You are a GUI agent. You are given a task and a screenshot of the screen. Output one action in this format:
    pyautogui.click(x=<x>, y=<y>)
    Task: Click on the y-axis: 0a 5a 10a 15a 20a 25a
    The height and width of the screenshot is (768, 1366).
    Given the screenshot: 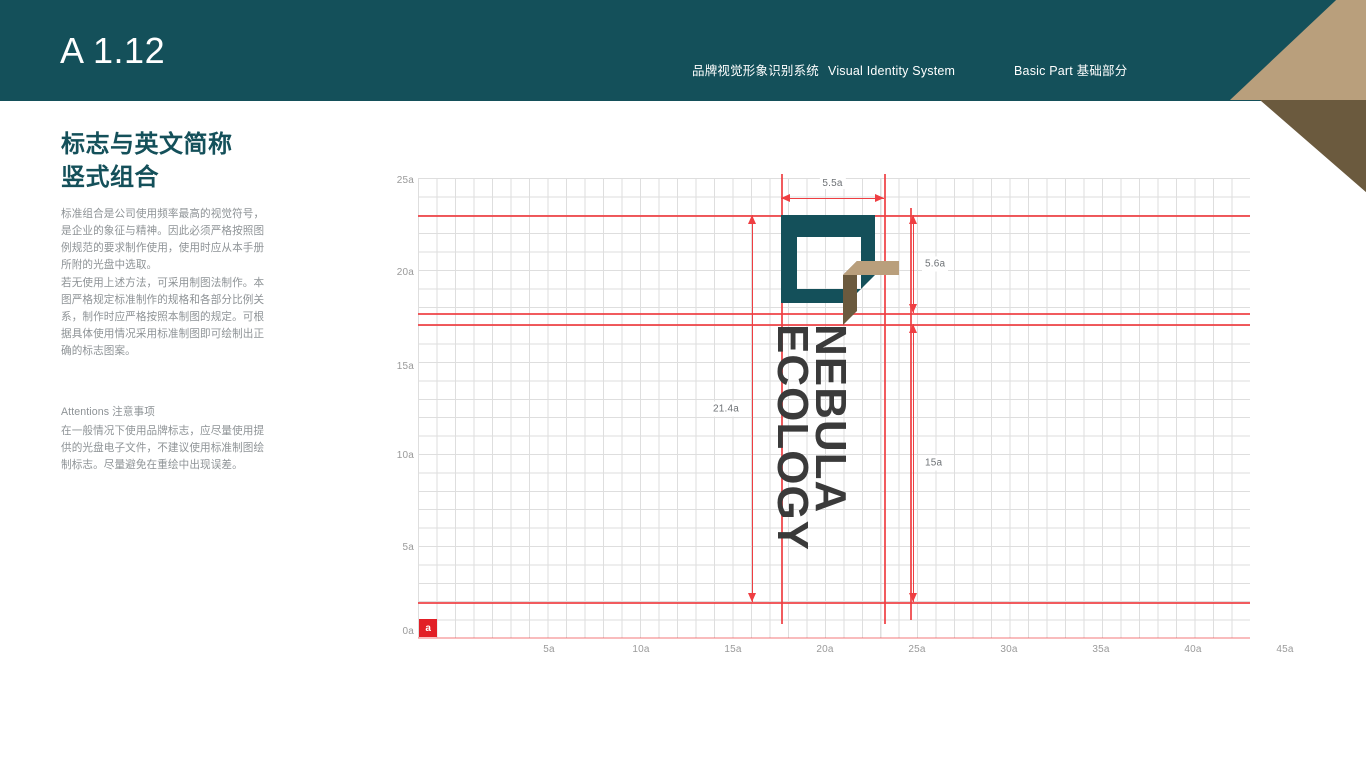 What is the action you would take?
    pyautogui.click(x=397, y=410)
    